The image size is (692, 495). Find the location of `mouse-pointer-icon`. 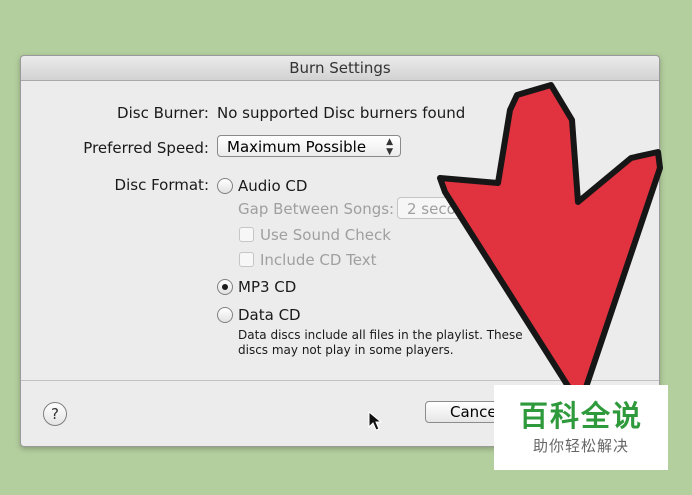

mouse-pointer-icon is located at coordinates (375, 421).